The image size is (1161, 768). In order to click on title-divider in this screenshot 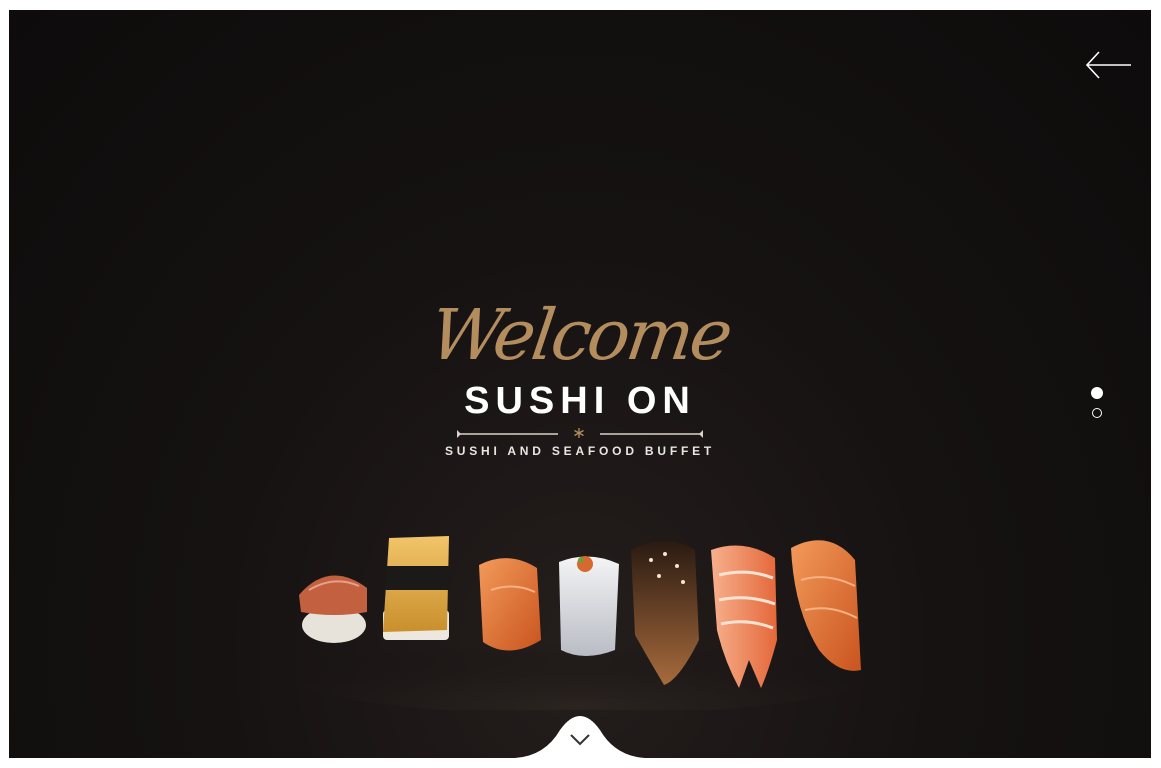, I will do `click(580, 433)`.